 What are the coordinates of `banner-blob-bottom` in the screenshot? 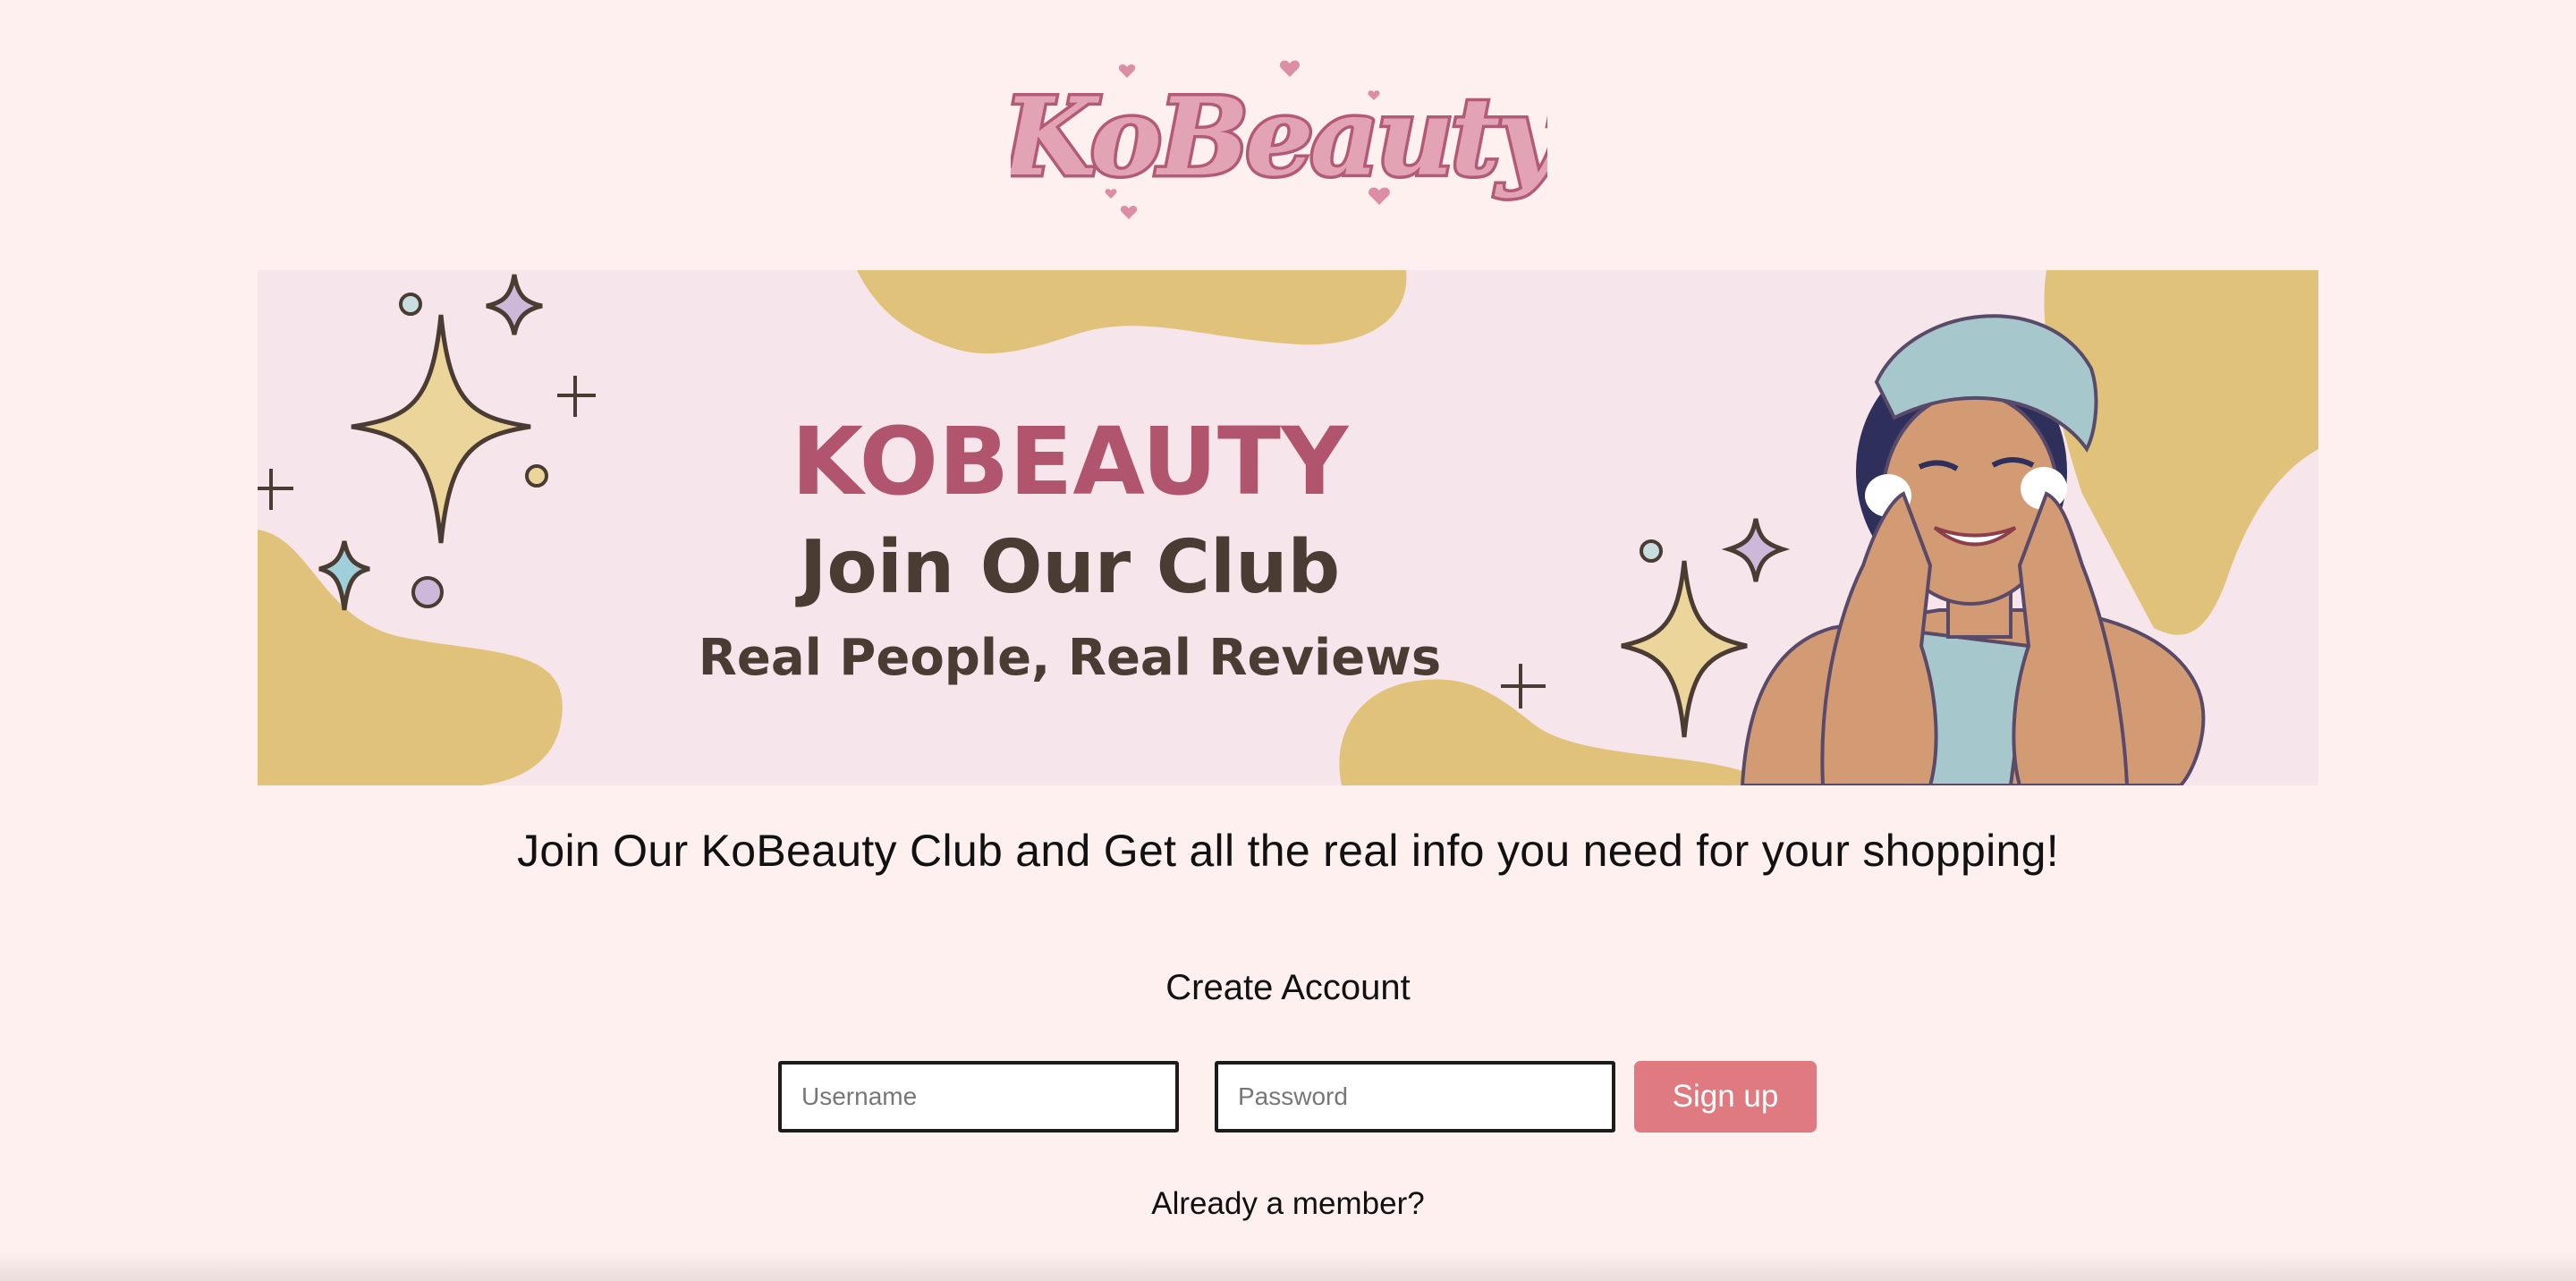 It's located at (1554, 732).